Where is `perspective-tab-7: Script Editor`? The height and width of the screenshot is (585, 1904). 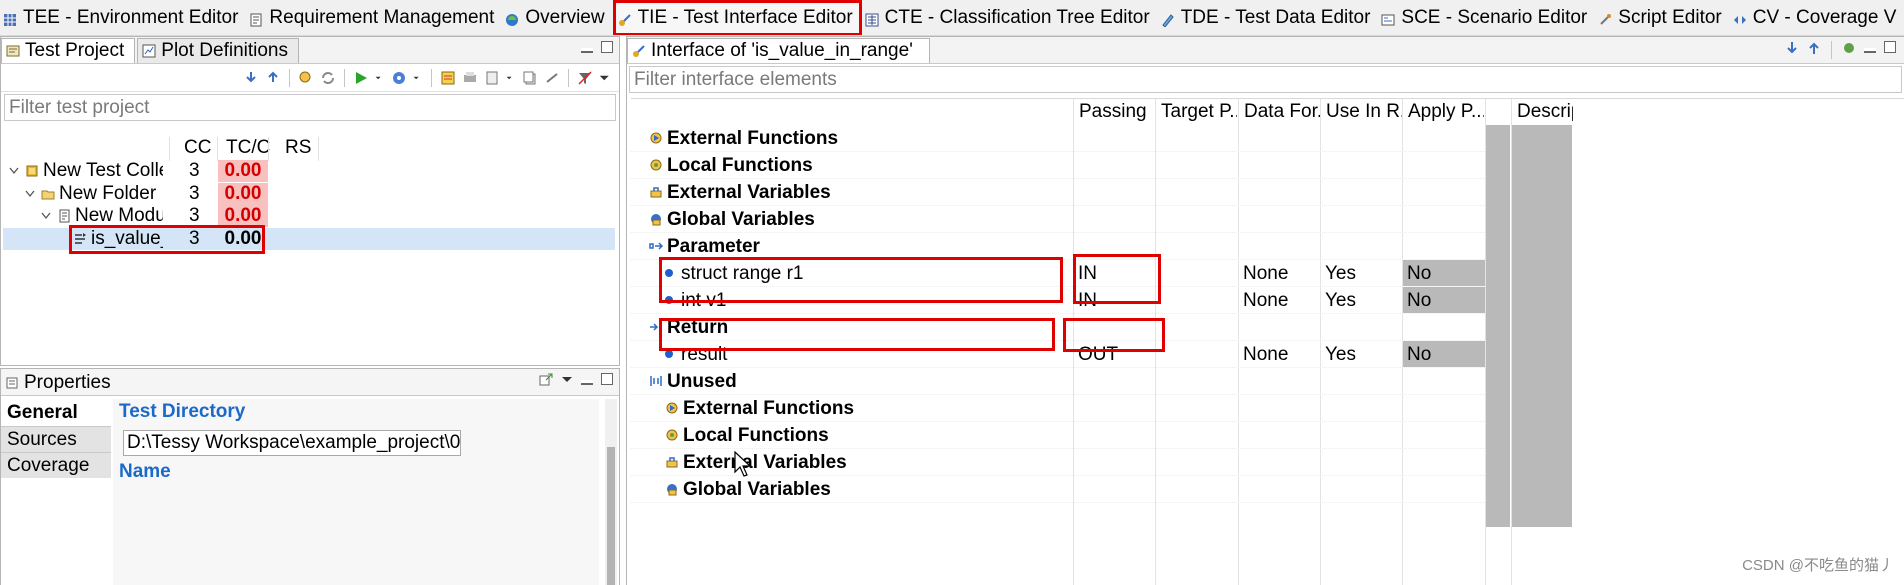 perspective-tab-7: Script Editor is located at coordinates (1662, 18).